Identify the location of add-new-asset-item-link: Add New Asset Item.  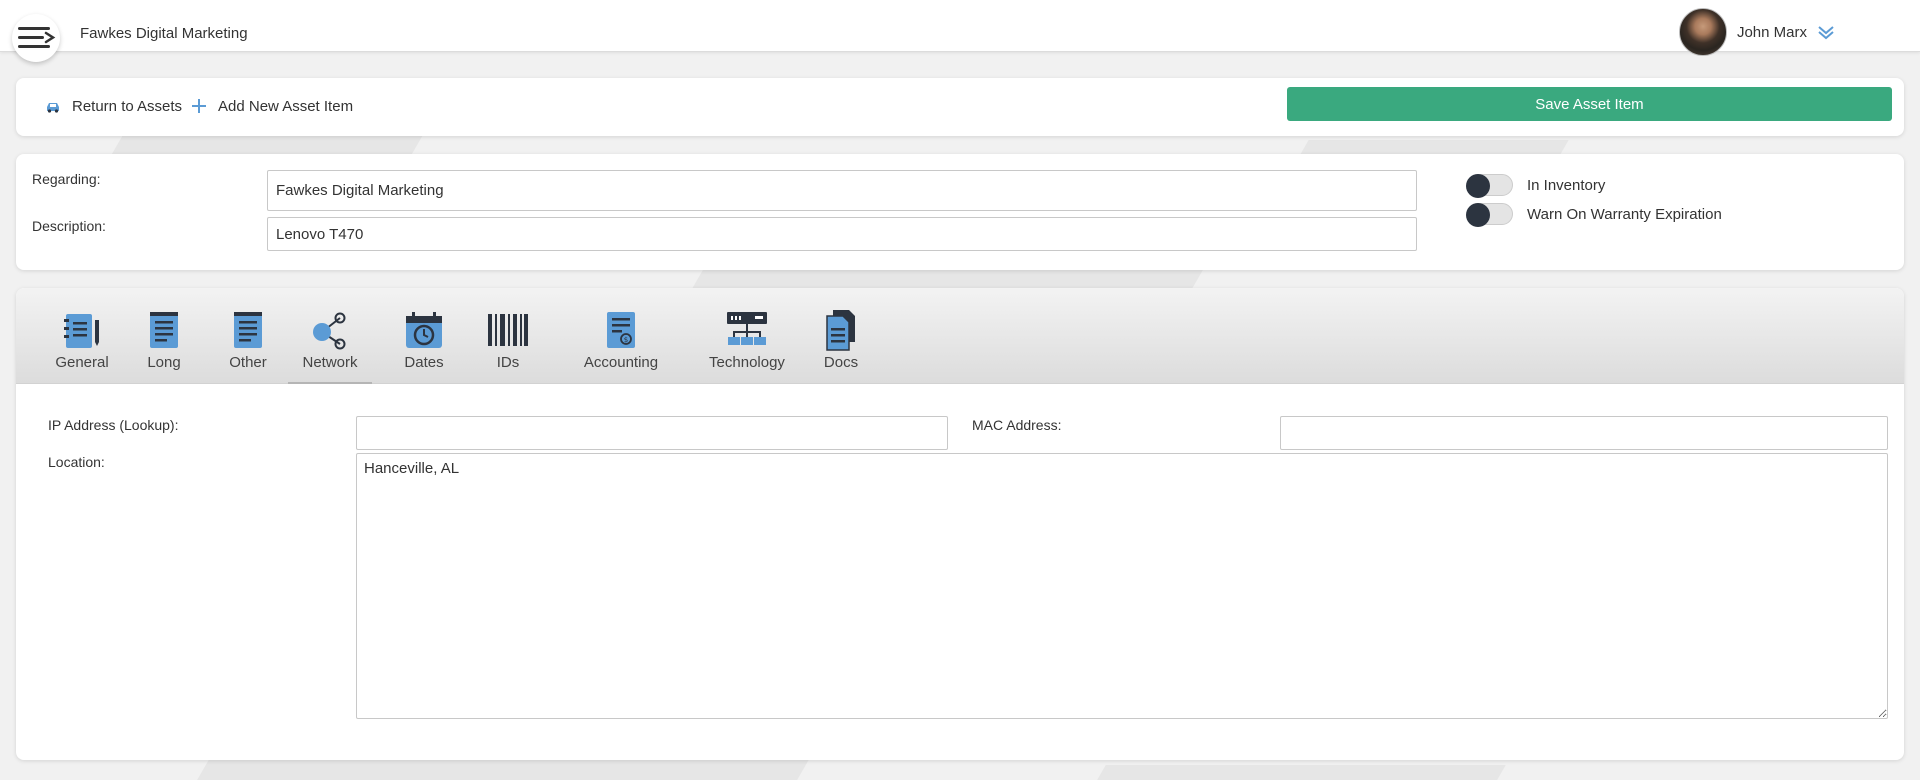
(271, 106).